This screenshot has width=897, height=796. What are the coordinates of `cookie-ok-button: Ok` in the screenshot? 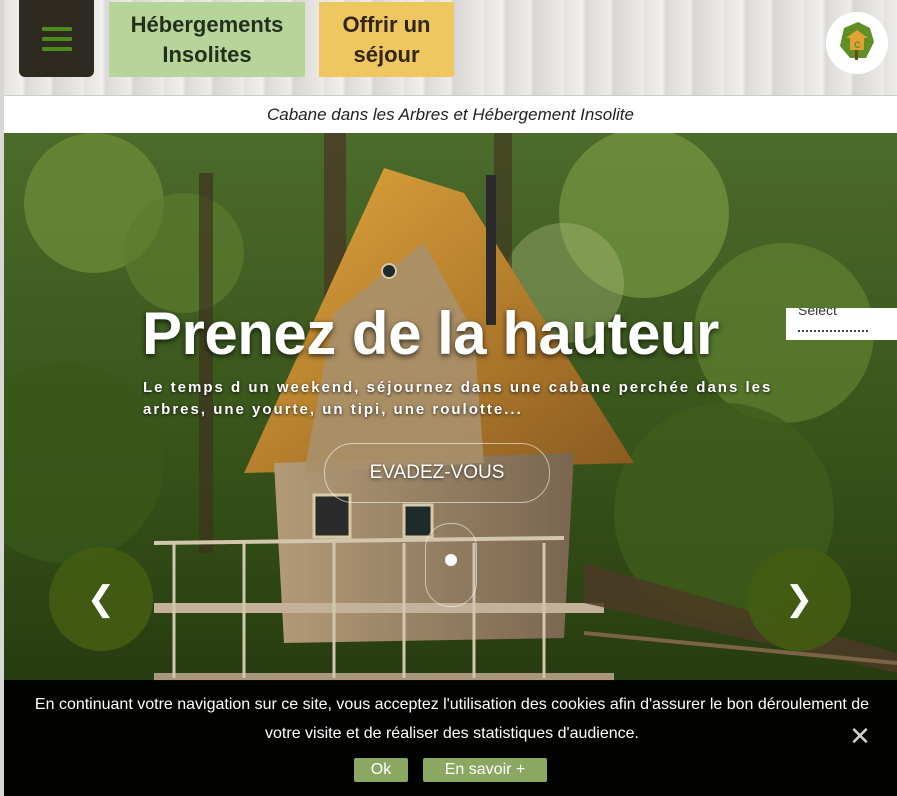 It's located at (381, 770).